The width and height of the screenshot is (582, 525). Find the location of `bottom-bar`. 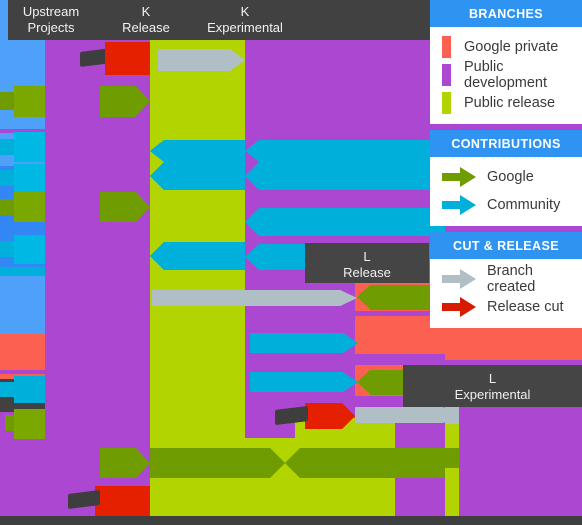

bottom-bar is located at coordinates (291, 520).